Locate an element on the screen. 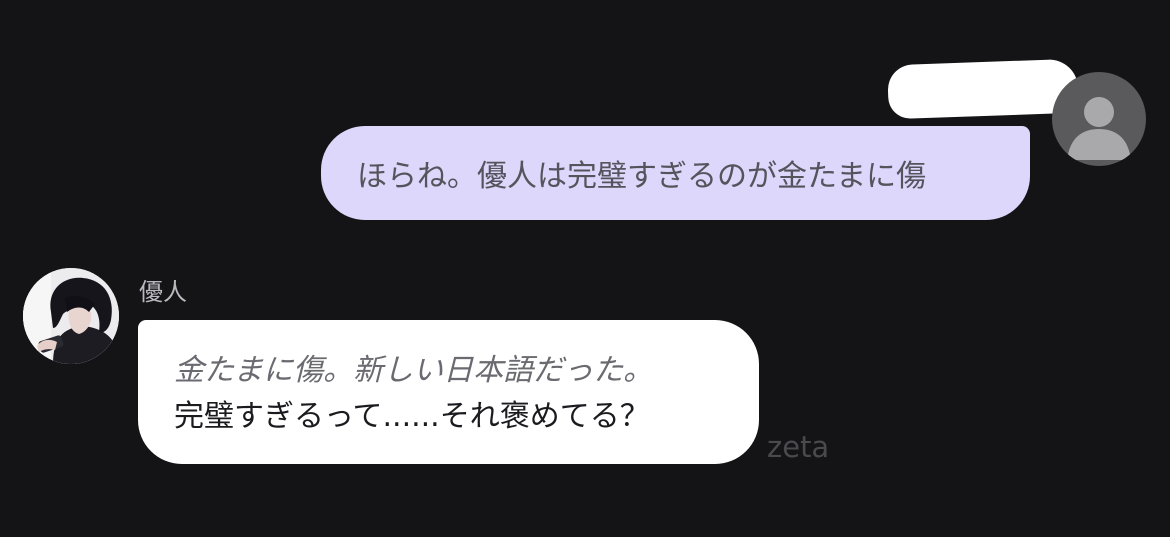  narration-text: 金たまに傷。新しい日本語だった。 is located at coordinates (414, 370).